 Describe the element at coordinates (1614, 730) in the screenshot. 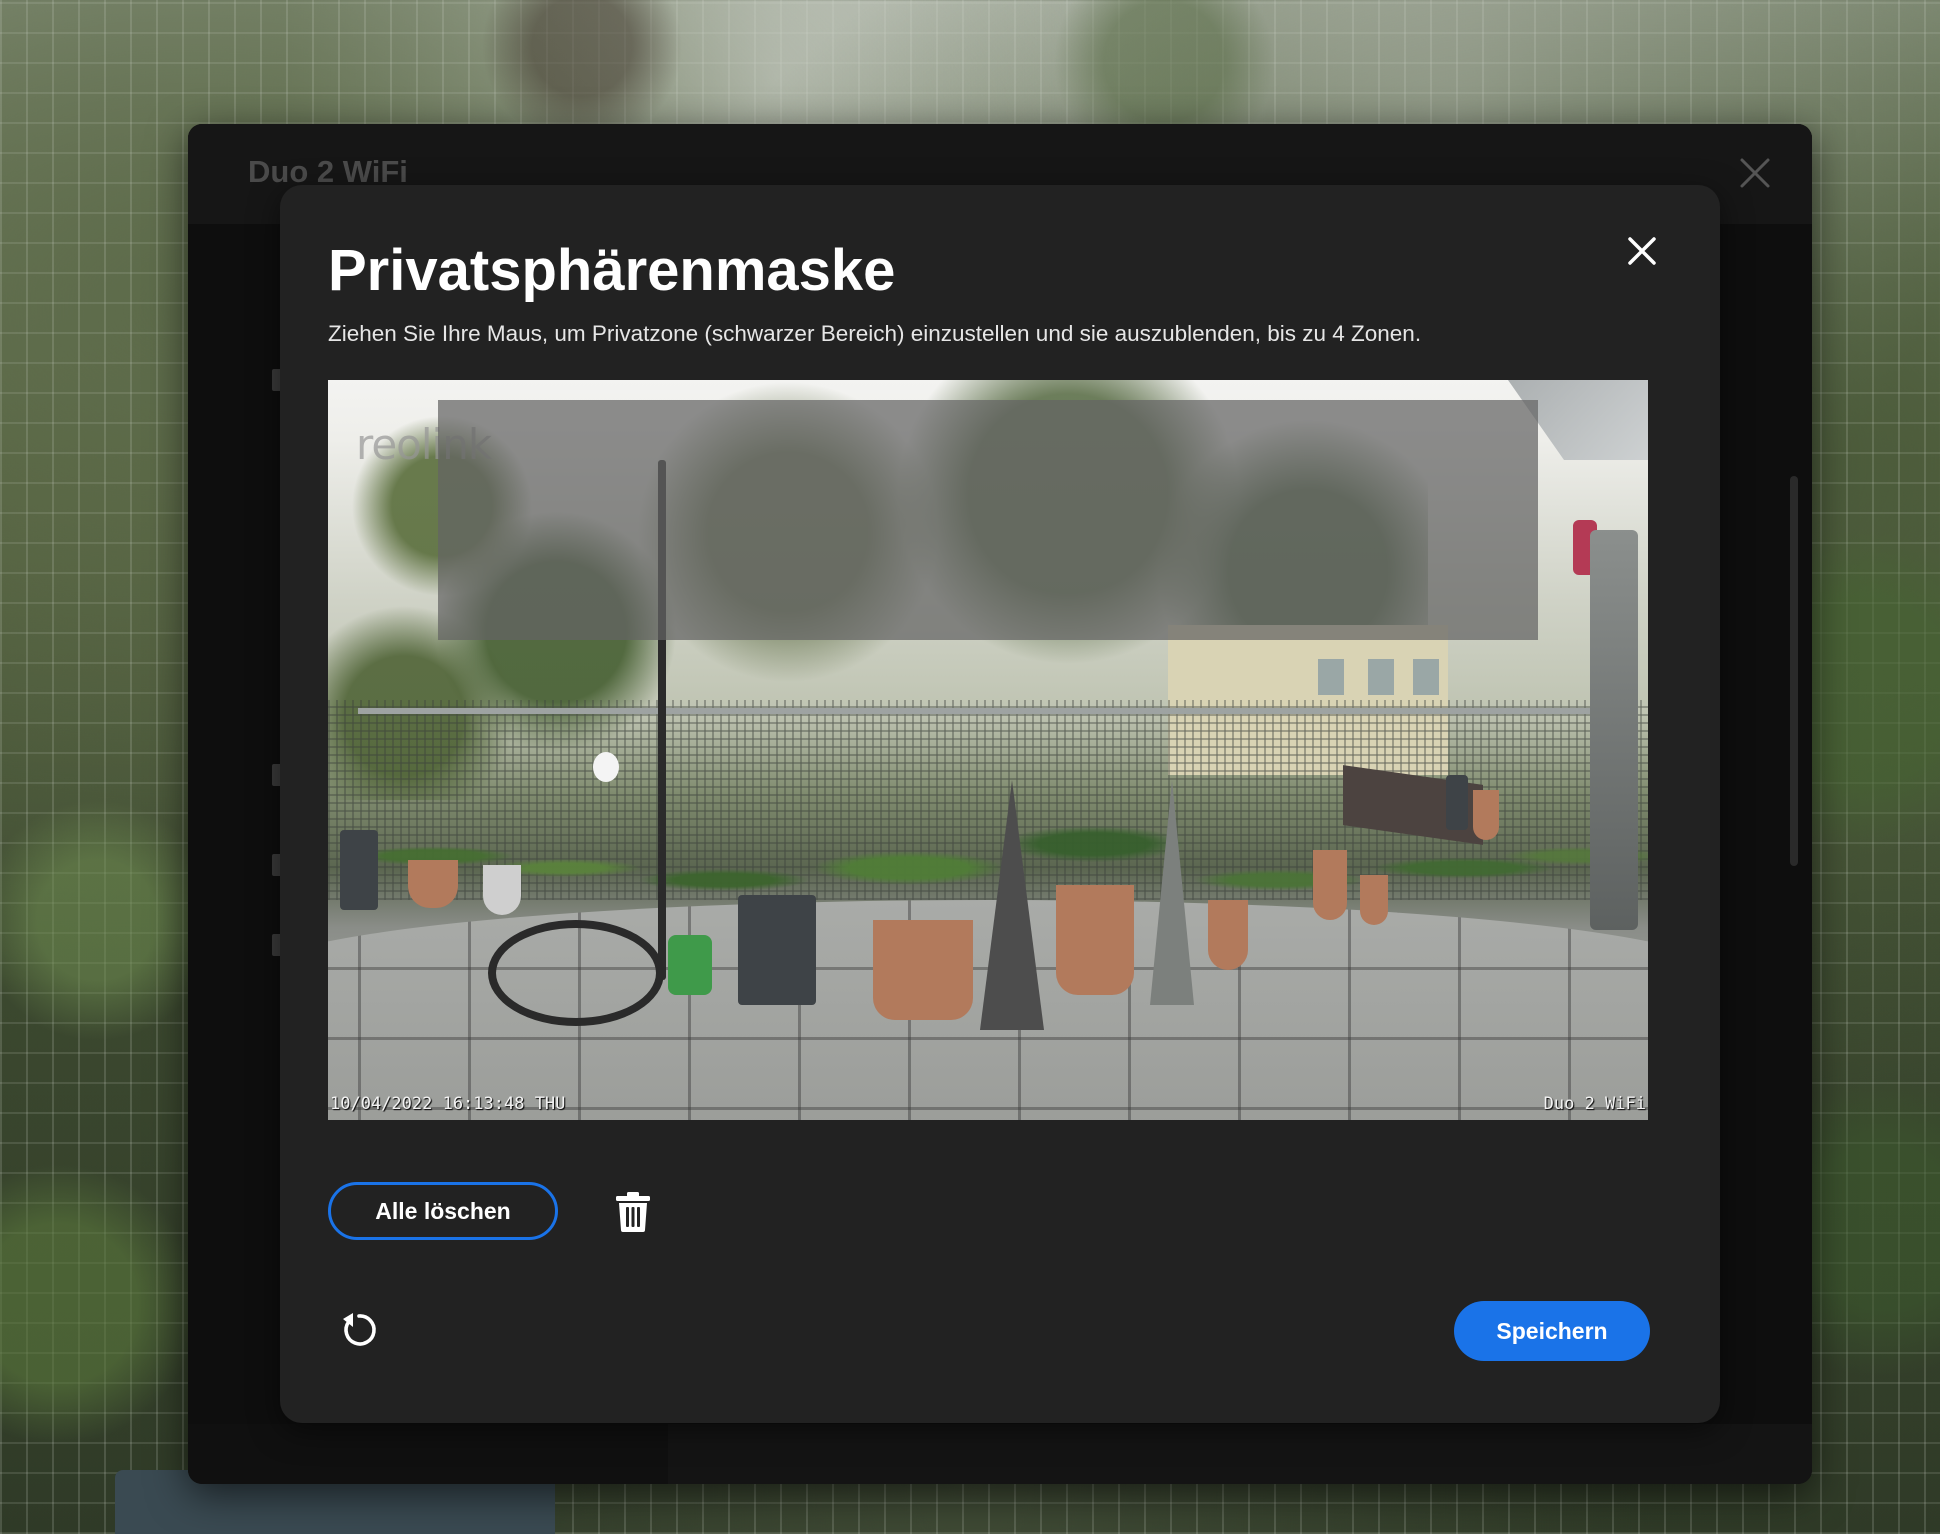

I see `scene-laundry` at that location.